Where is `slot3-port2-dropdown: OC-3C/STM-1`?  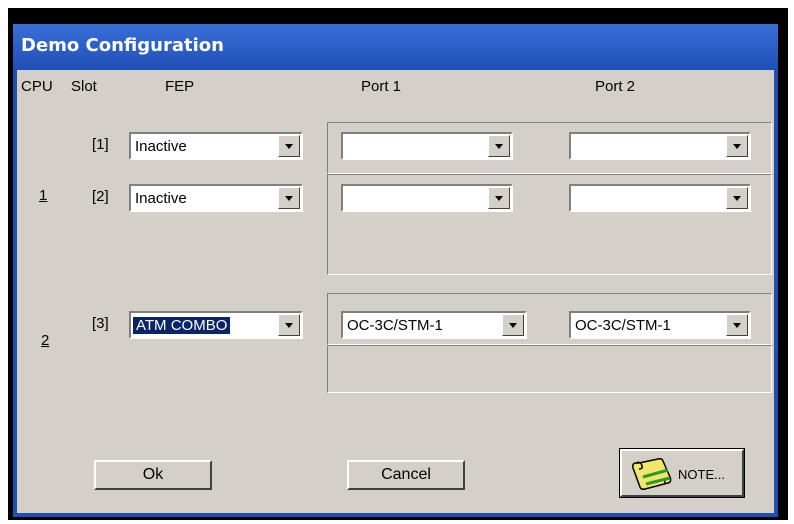 slot3-port2-dropdown: OC-3C/STM-1 is located at coordinates (660, 325).